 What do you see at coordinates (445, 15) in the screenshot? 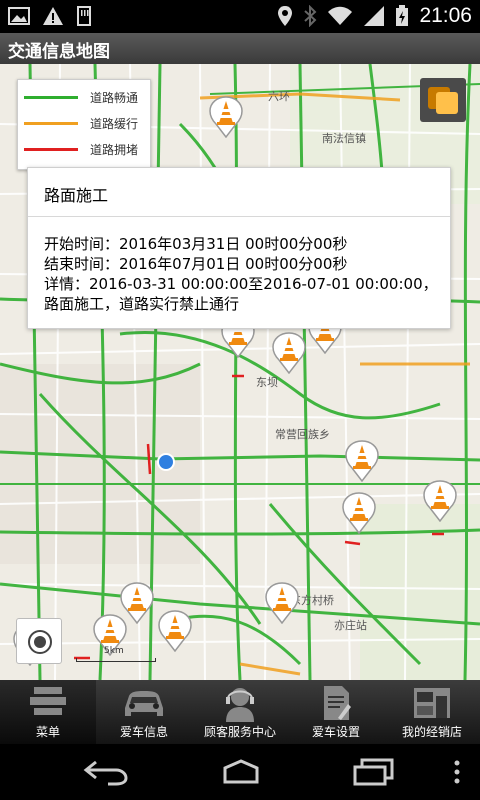
I see `clock: 21:06` at bounding box center [445, 15].